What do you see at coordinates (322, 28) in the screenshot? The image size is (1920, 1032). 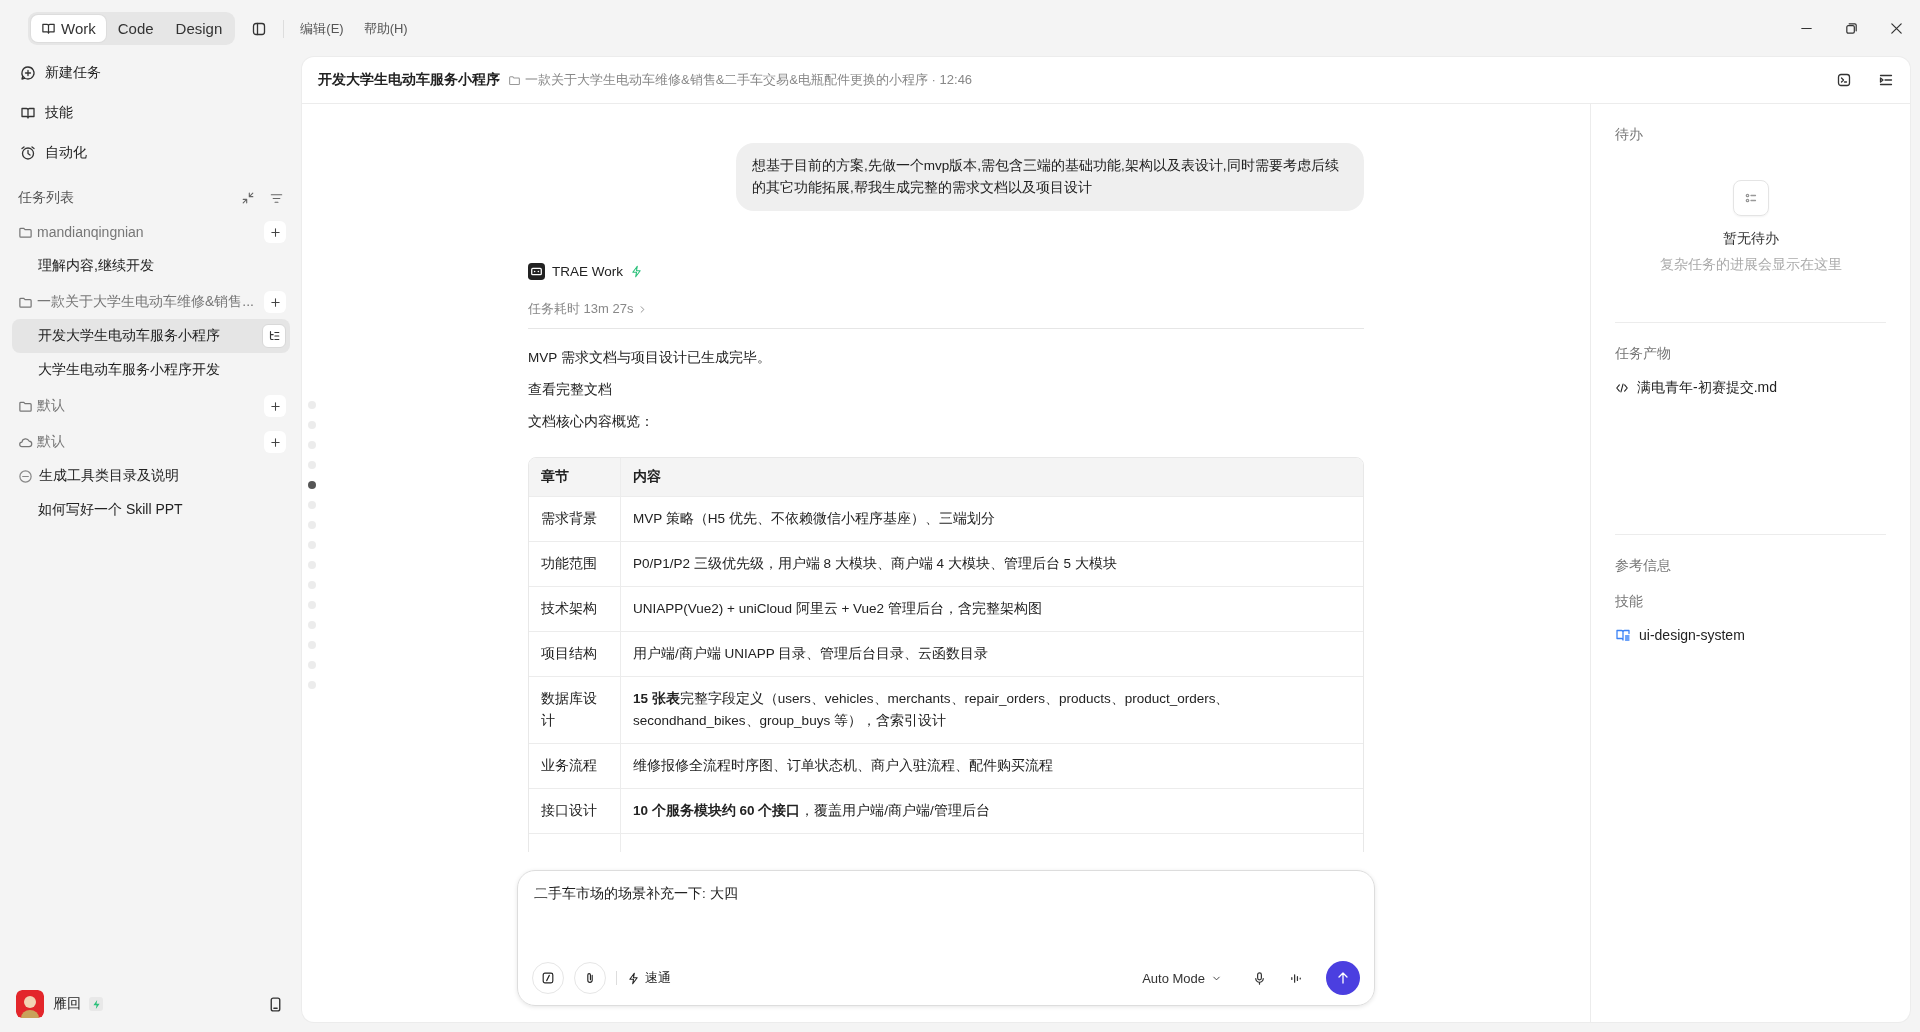 I see `menu-item: 编辑(E)` at bounding box center [322, 28].